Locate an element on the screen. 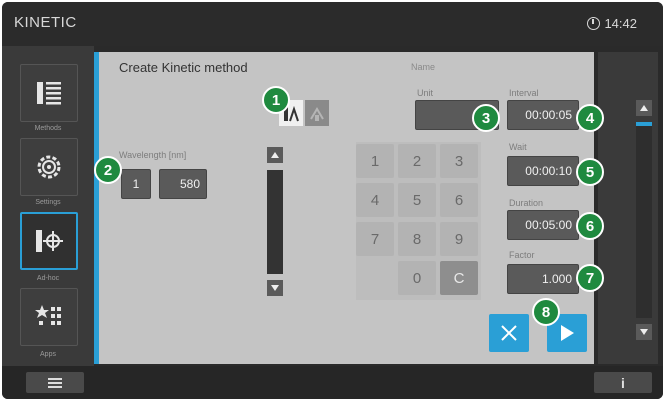  name-label: Name is located at coordinates (423, 67).